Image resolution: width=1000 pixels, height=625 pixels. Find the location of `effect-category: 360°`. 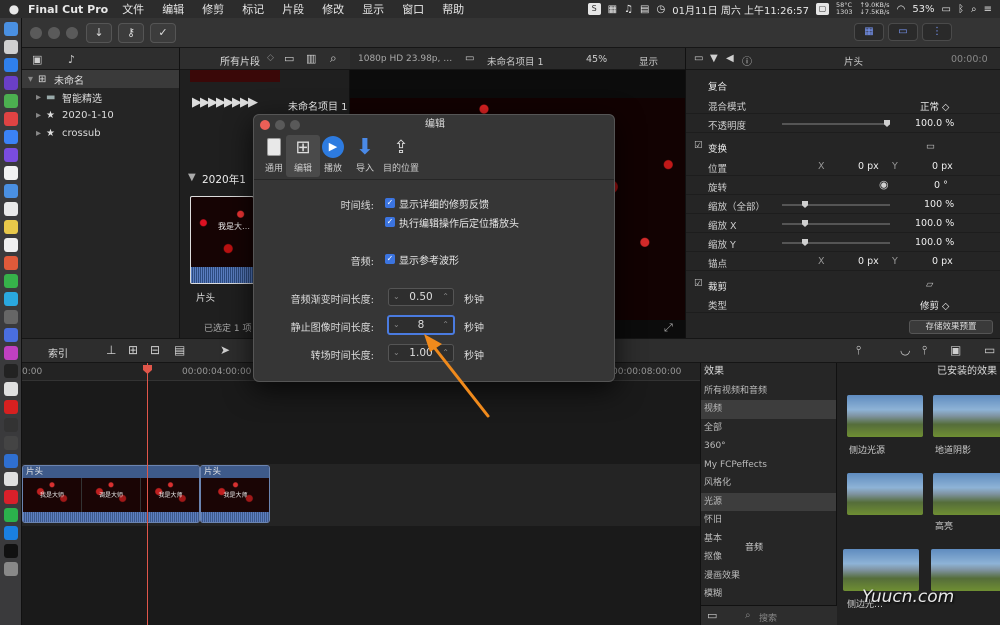

effect-category: 360° is located at coordinates (768, 446).